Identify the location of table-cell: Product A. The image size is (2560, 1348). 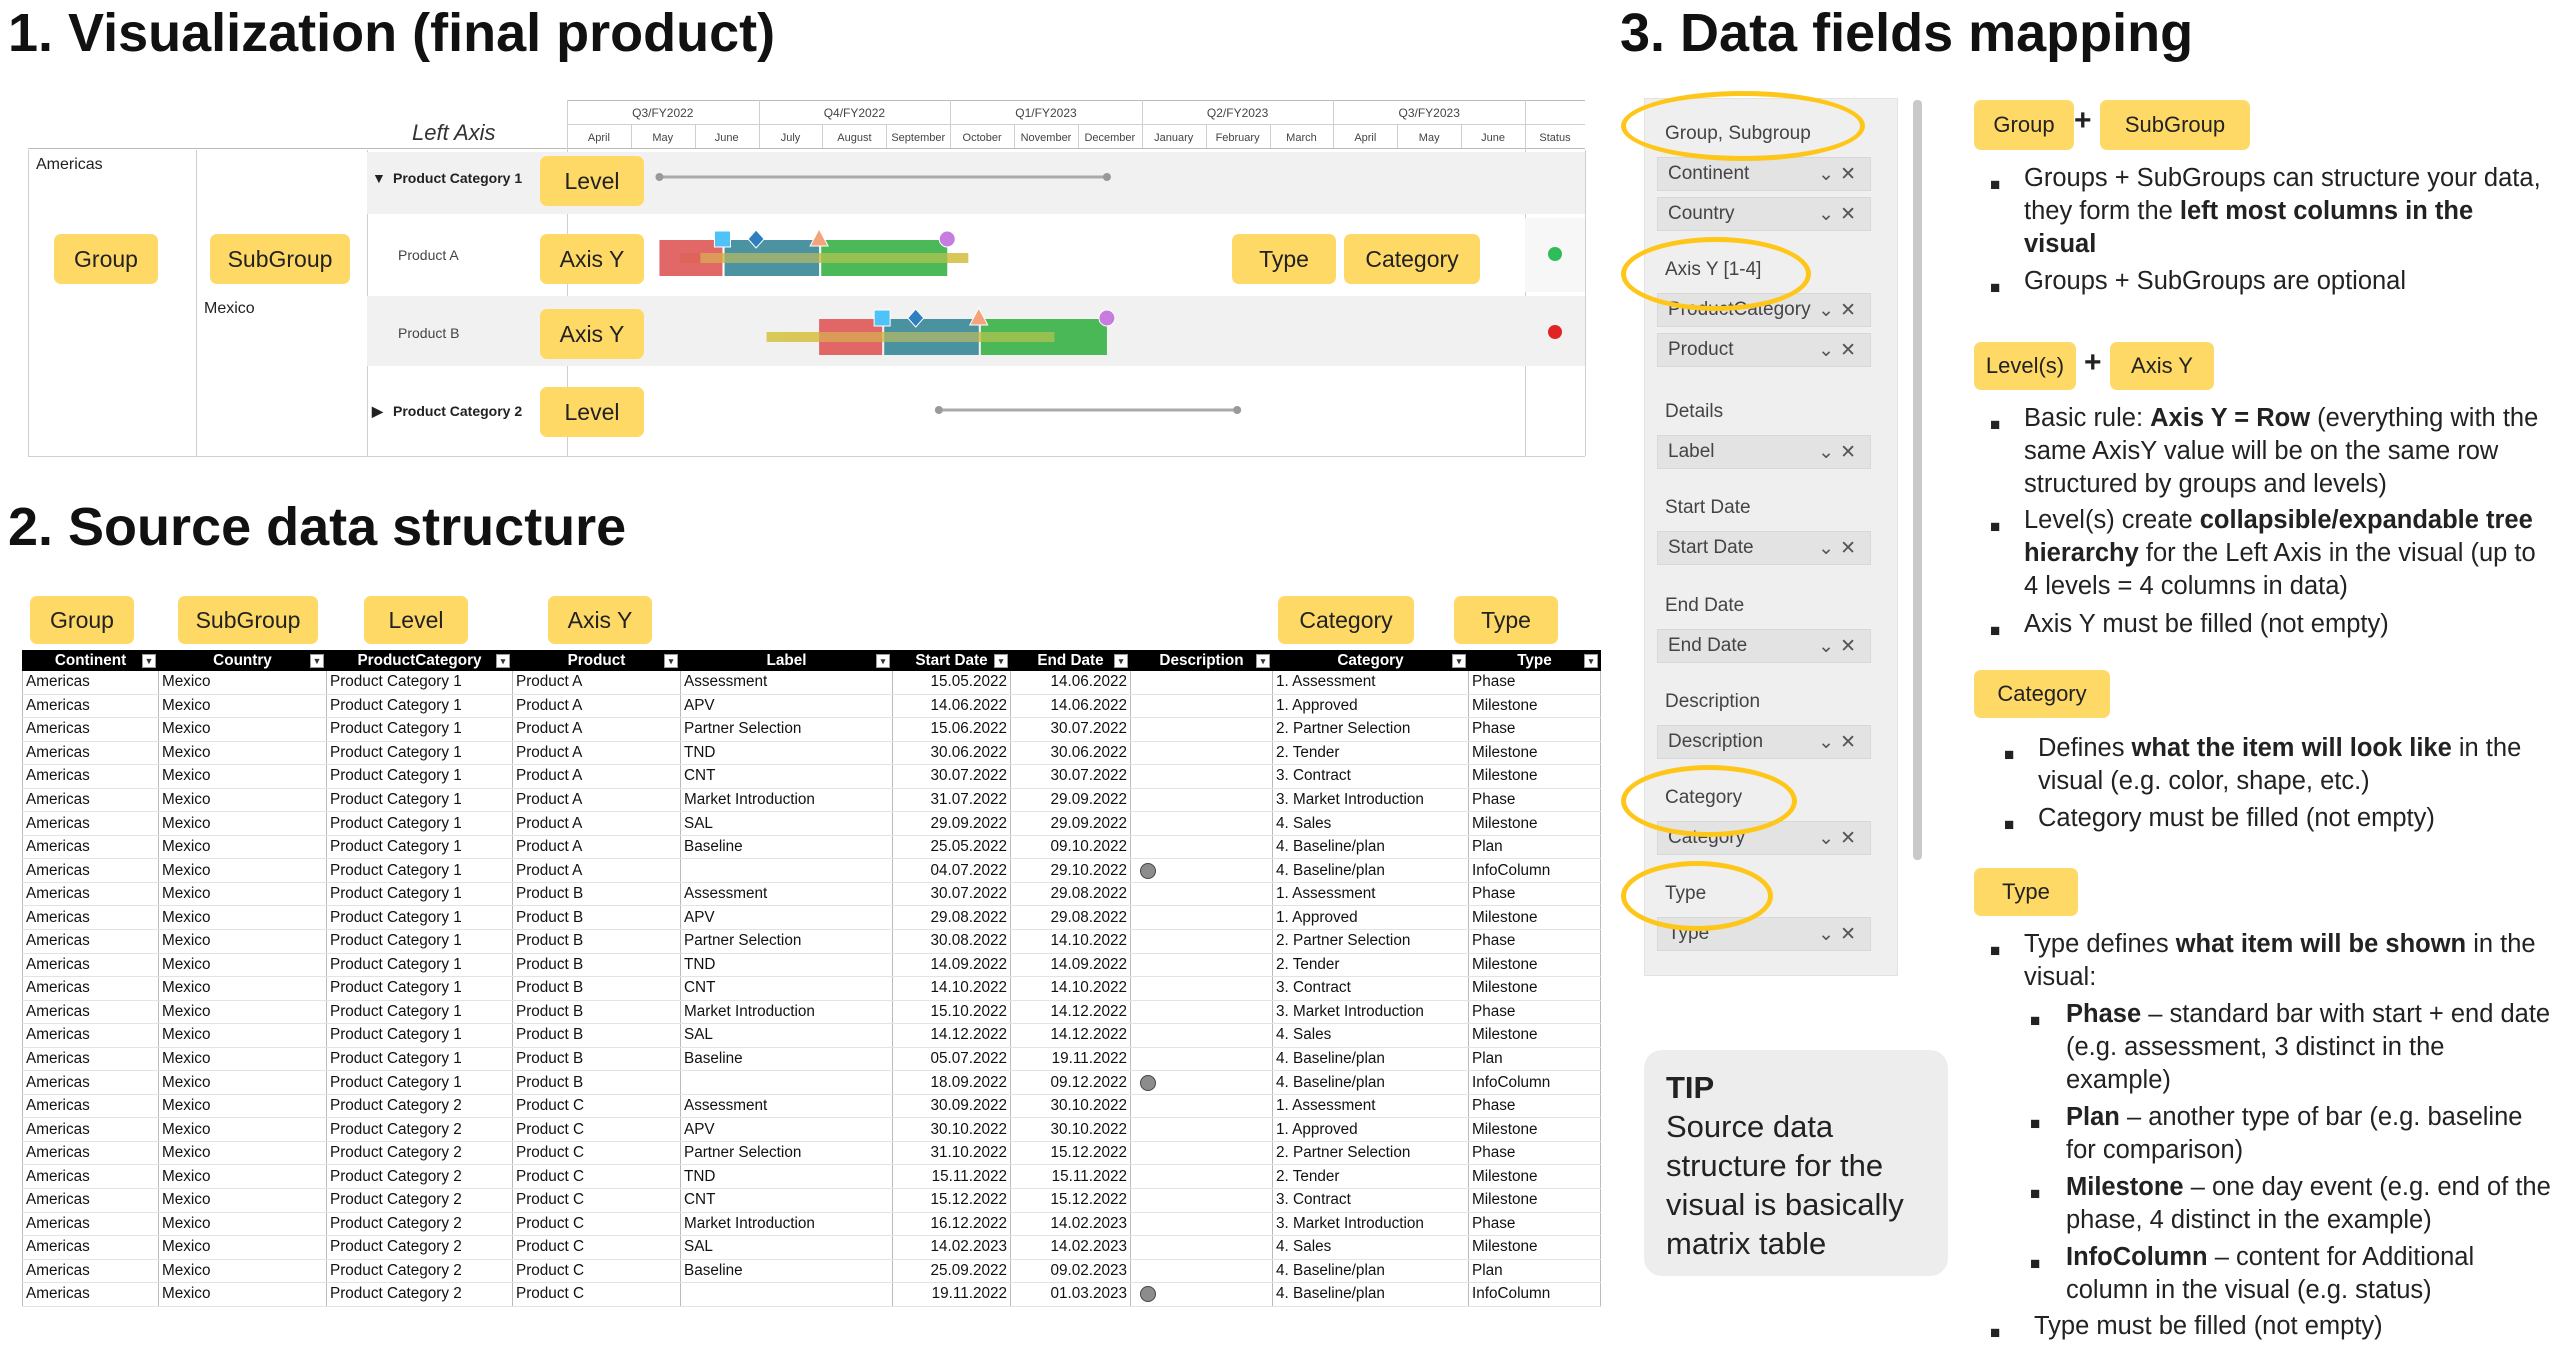
(596, 776).